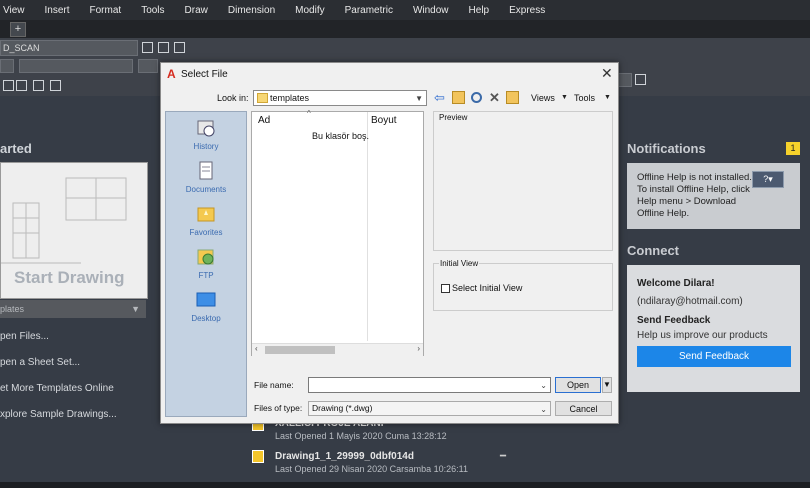  Describe the element at coordinates (527, 10) in the screenshot. I see `menu-express: Express` at that location.